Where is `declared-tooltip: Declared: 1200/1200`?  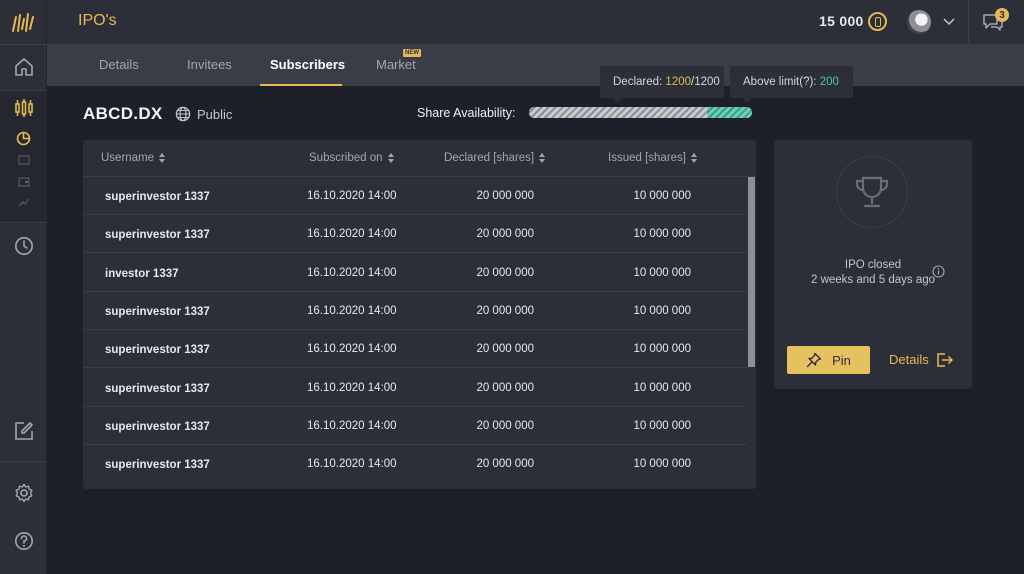 declared-tooltip: Declared: 1200/1200 is located at coordinates (662, 84).